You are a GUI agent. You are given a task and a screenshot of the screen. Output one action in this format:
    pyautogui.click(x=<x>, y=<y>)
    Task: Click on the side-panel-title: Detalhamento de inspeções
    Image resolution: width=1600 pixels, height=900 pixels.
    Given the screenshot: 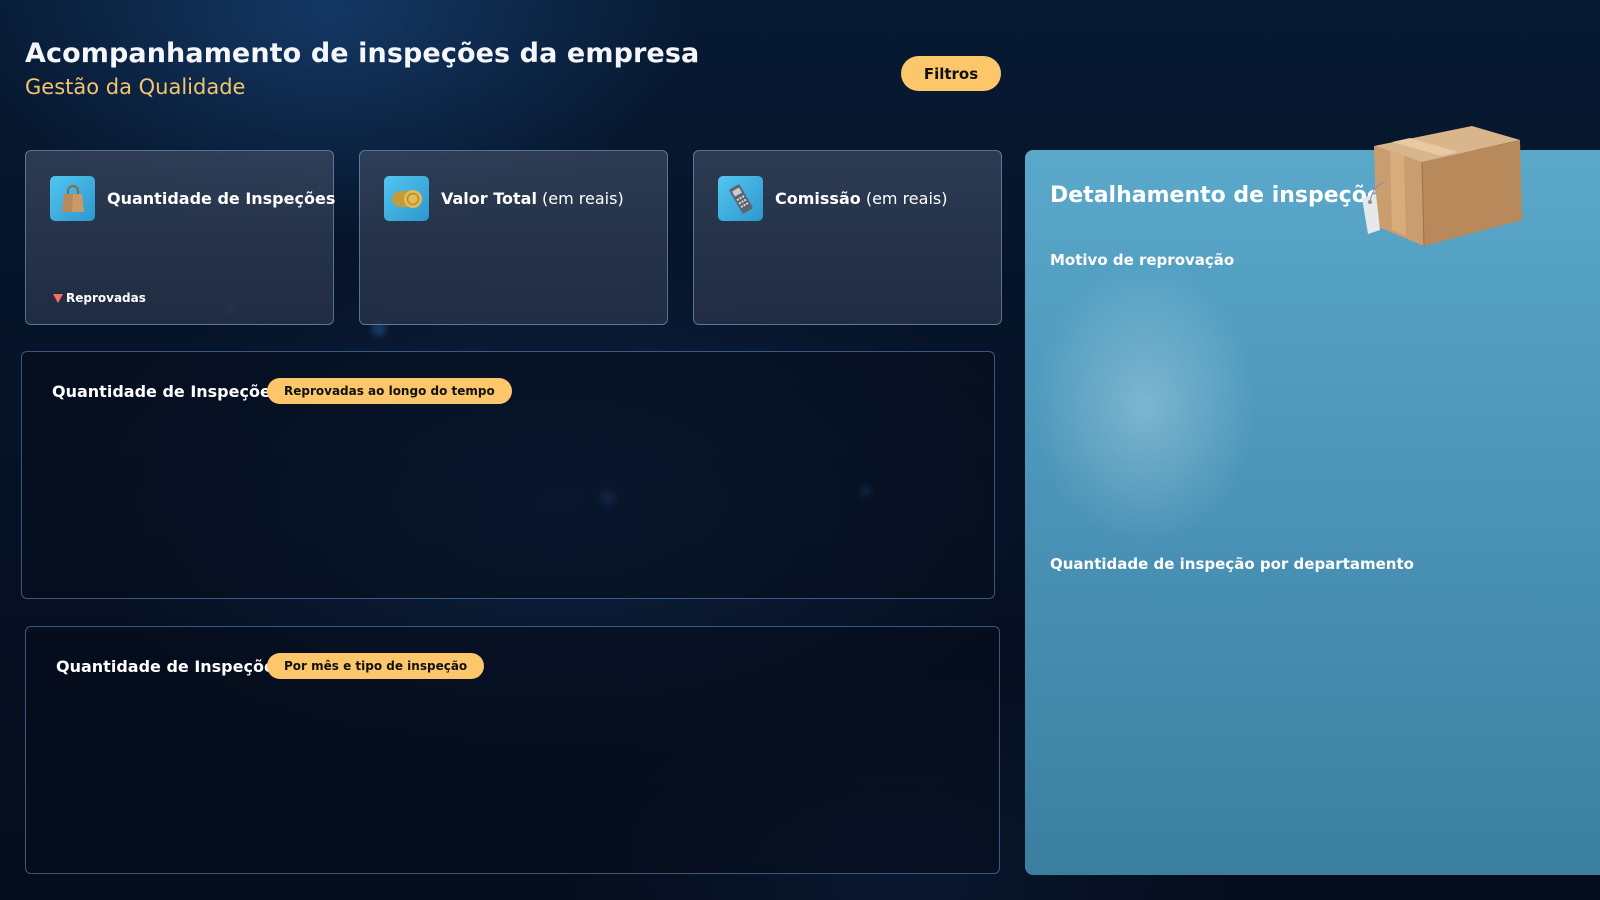 What is the action you would take?
    pyautogui.click(x=1222, y=195)
    